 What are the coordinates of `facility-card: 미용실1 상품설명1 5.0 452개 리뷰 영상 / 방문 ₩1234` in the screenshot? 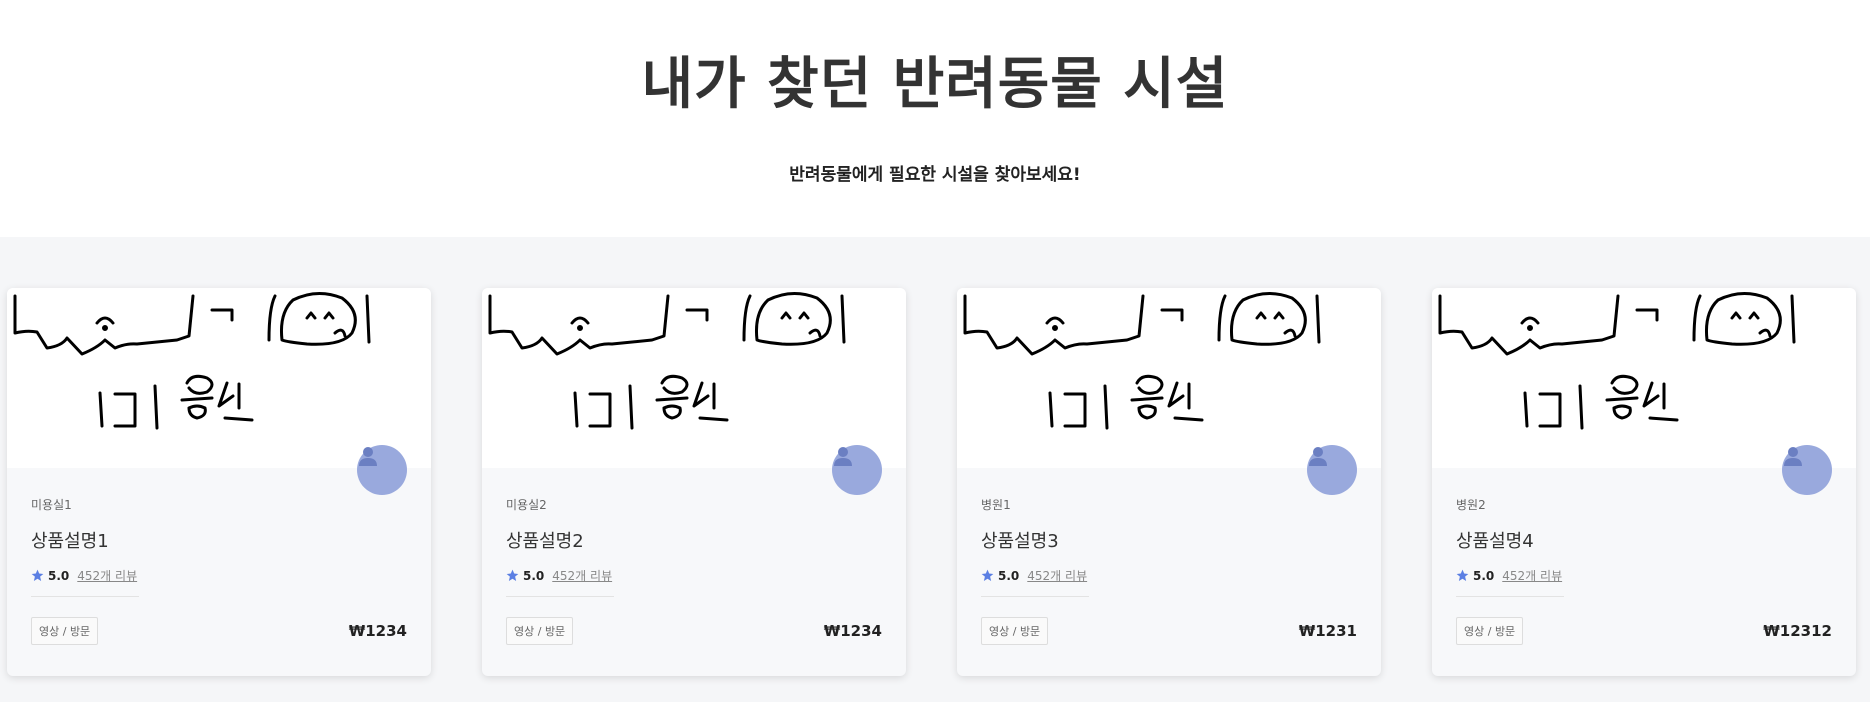 It's located at (219, 482).